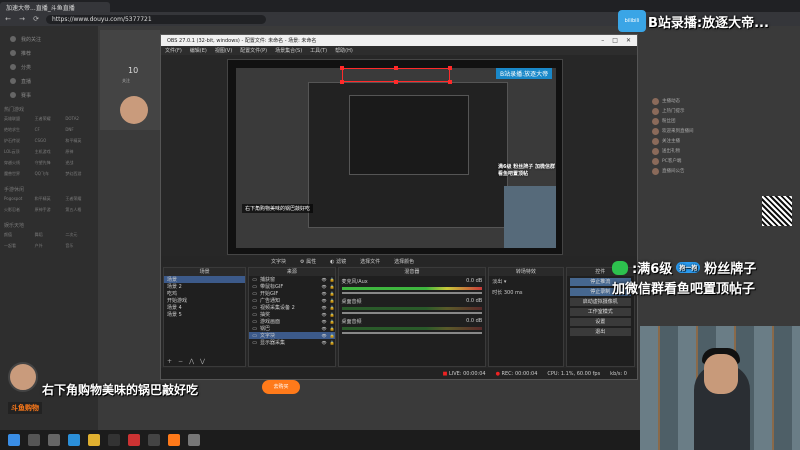  Describe the element at coordinates (8, 19) in the screenshot. I see `back-icon: ←` at that location.